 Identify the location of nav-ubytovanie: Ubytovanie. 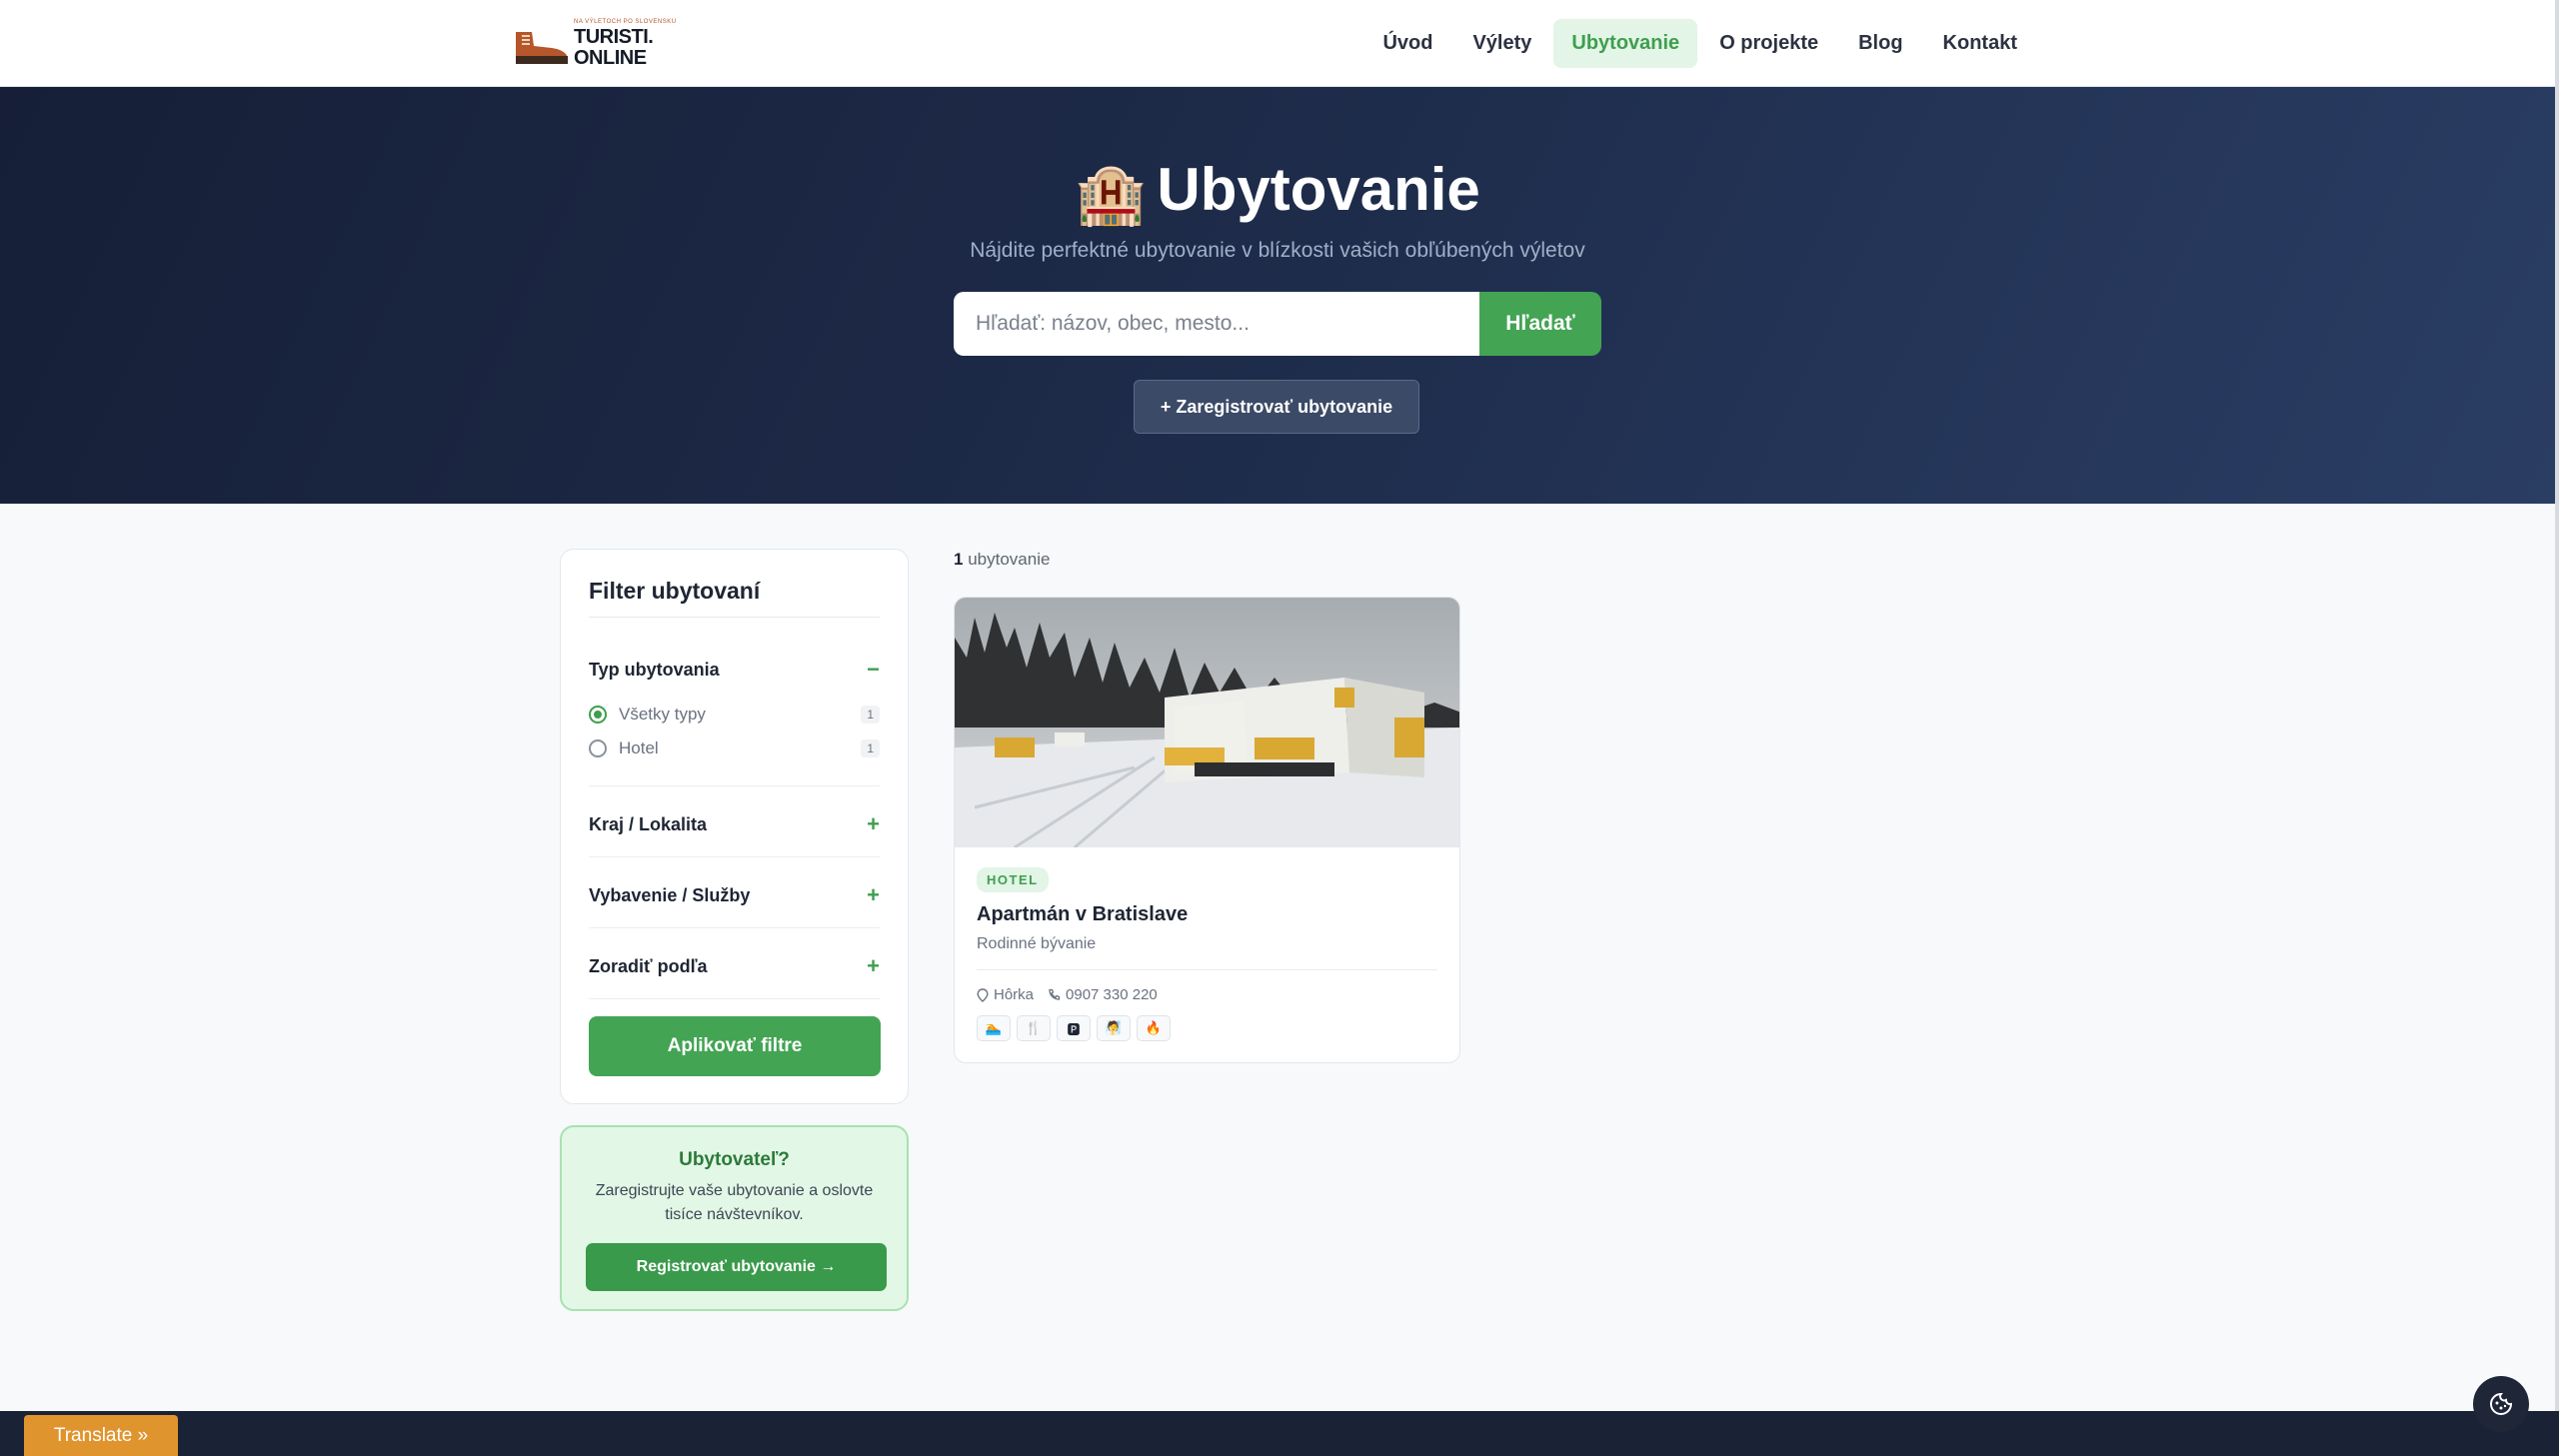
(1625, 43).